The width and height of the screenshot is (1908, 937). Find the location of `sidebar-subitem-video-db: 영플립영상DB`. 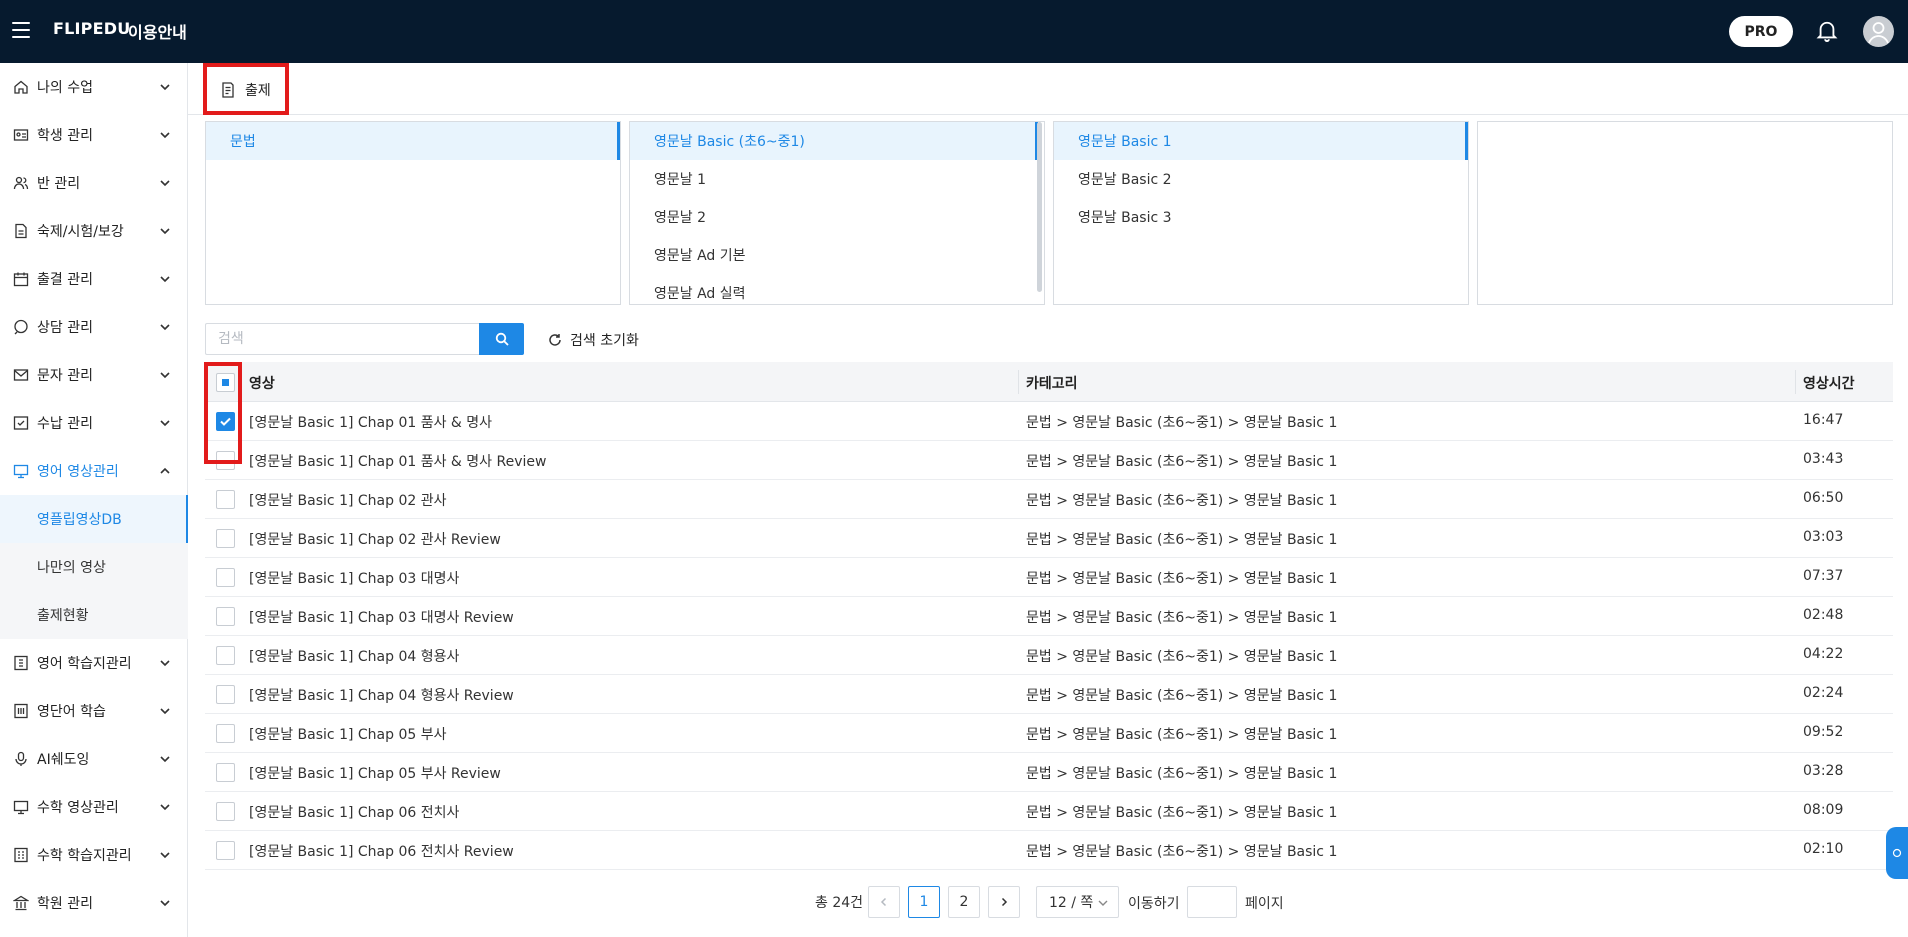

sidebar-subitem-video-db: 영플립영상DB is located at coordinates (94, 519).